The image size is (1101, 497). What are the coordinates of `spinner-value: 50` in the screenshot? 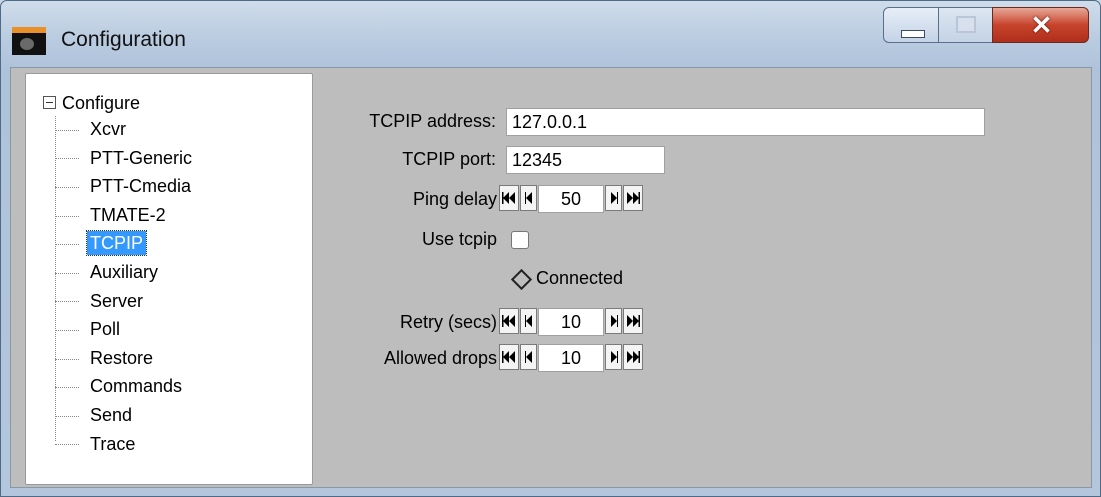 It's located at (571, 199).